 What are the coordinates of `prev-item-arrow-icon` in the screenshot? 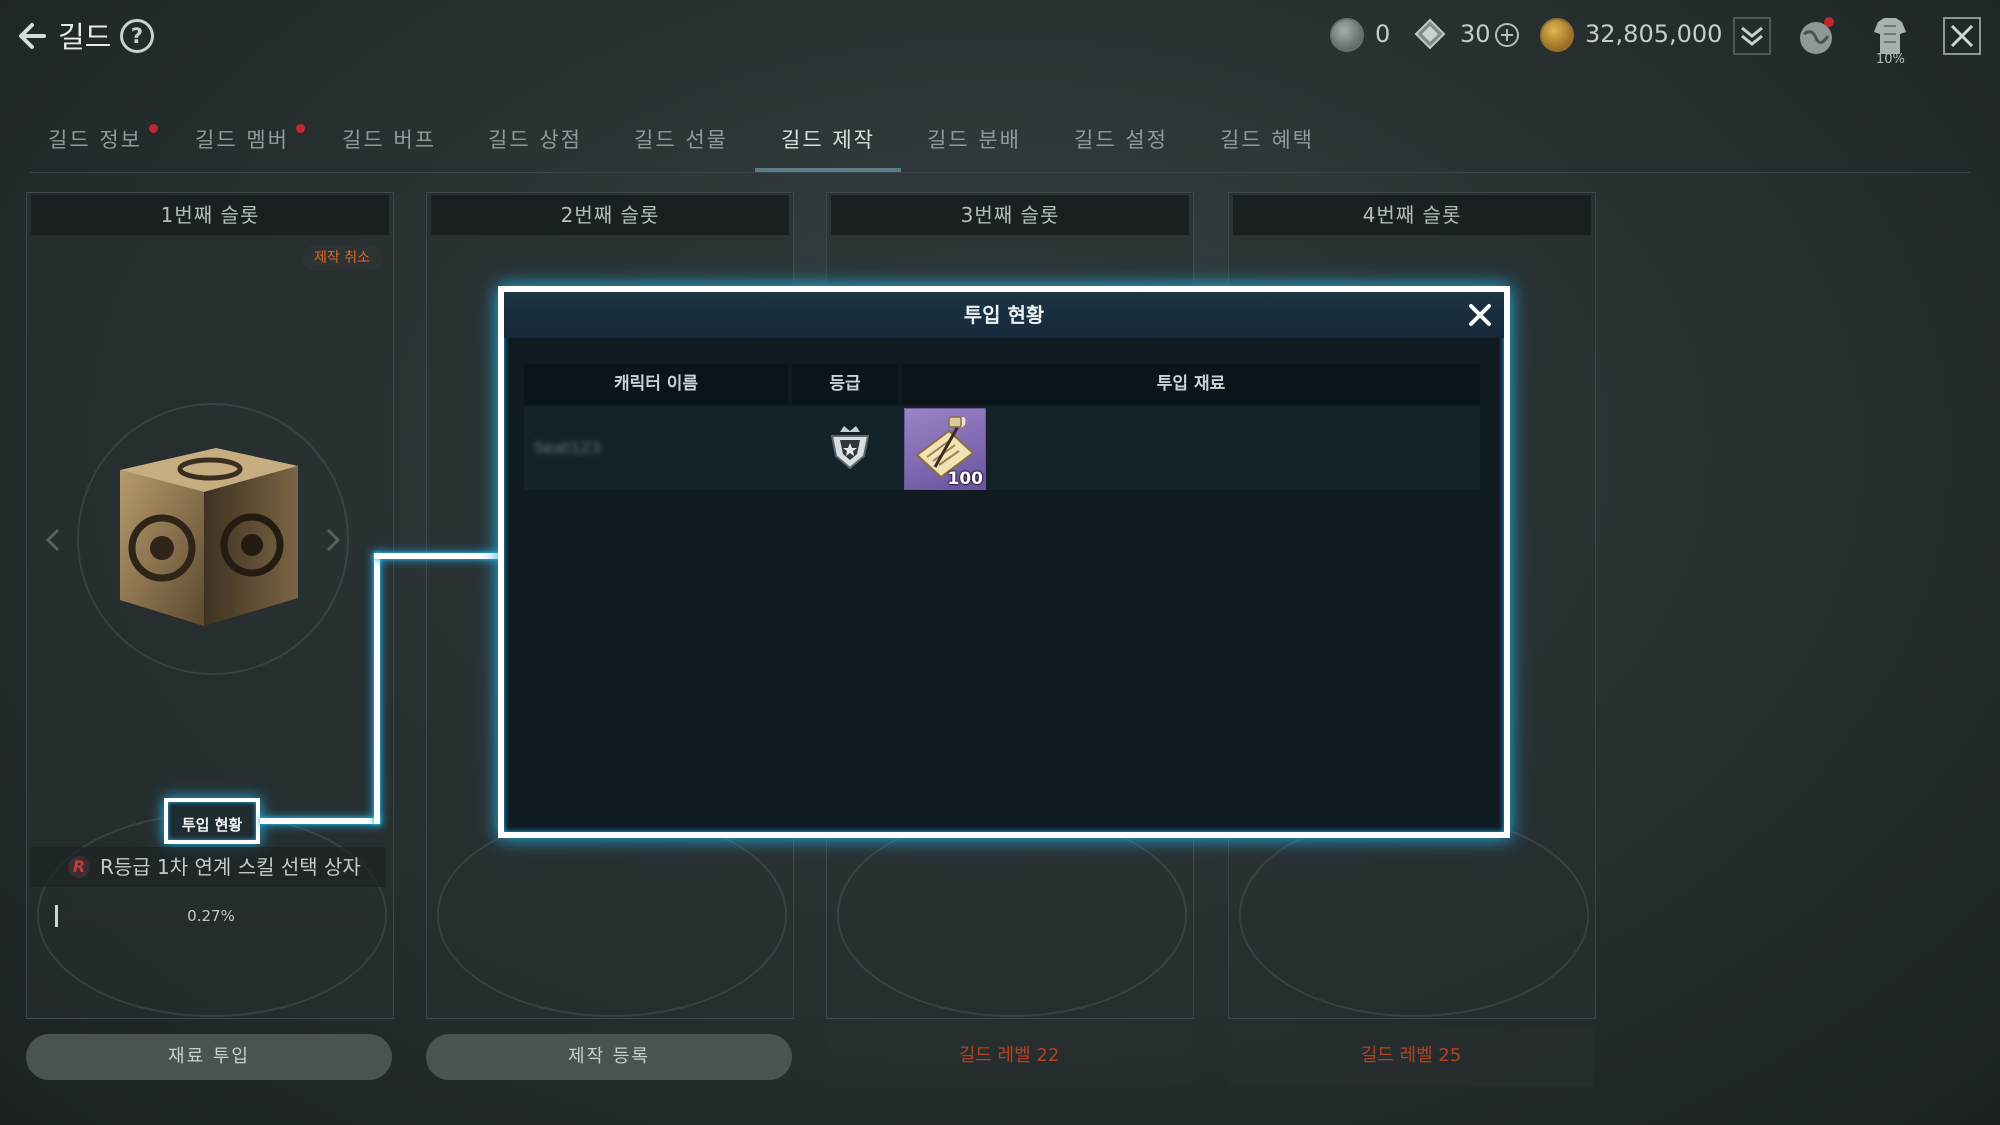 It's located at (53, 540).